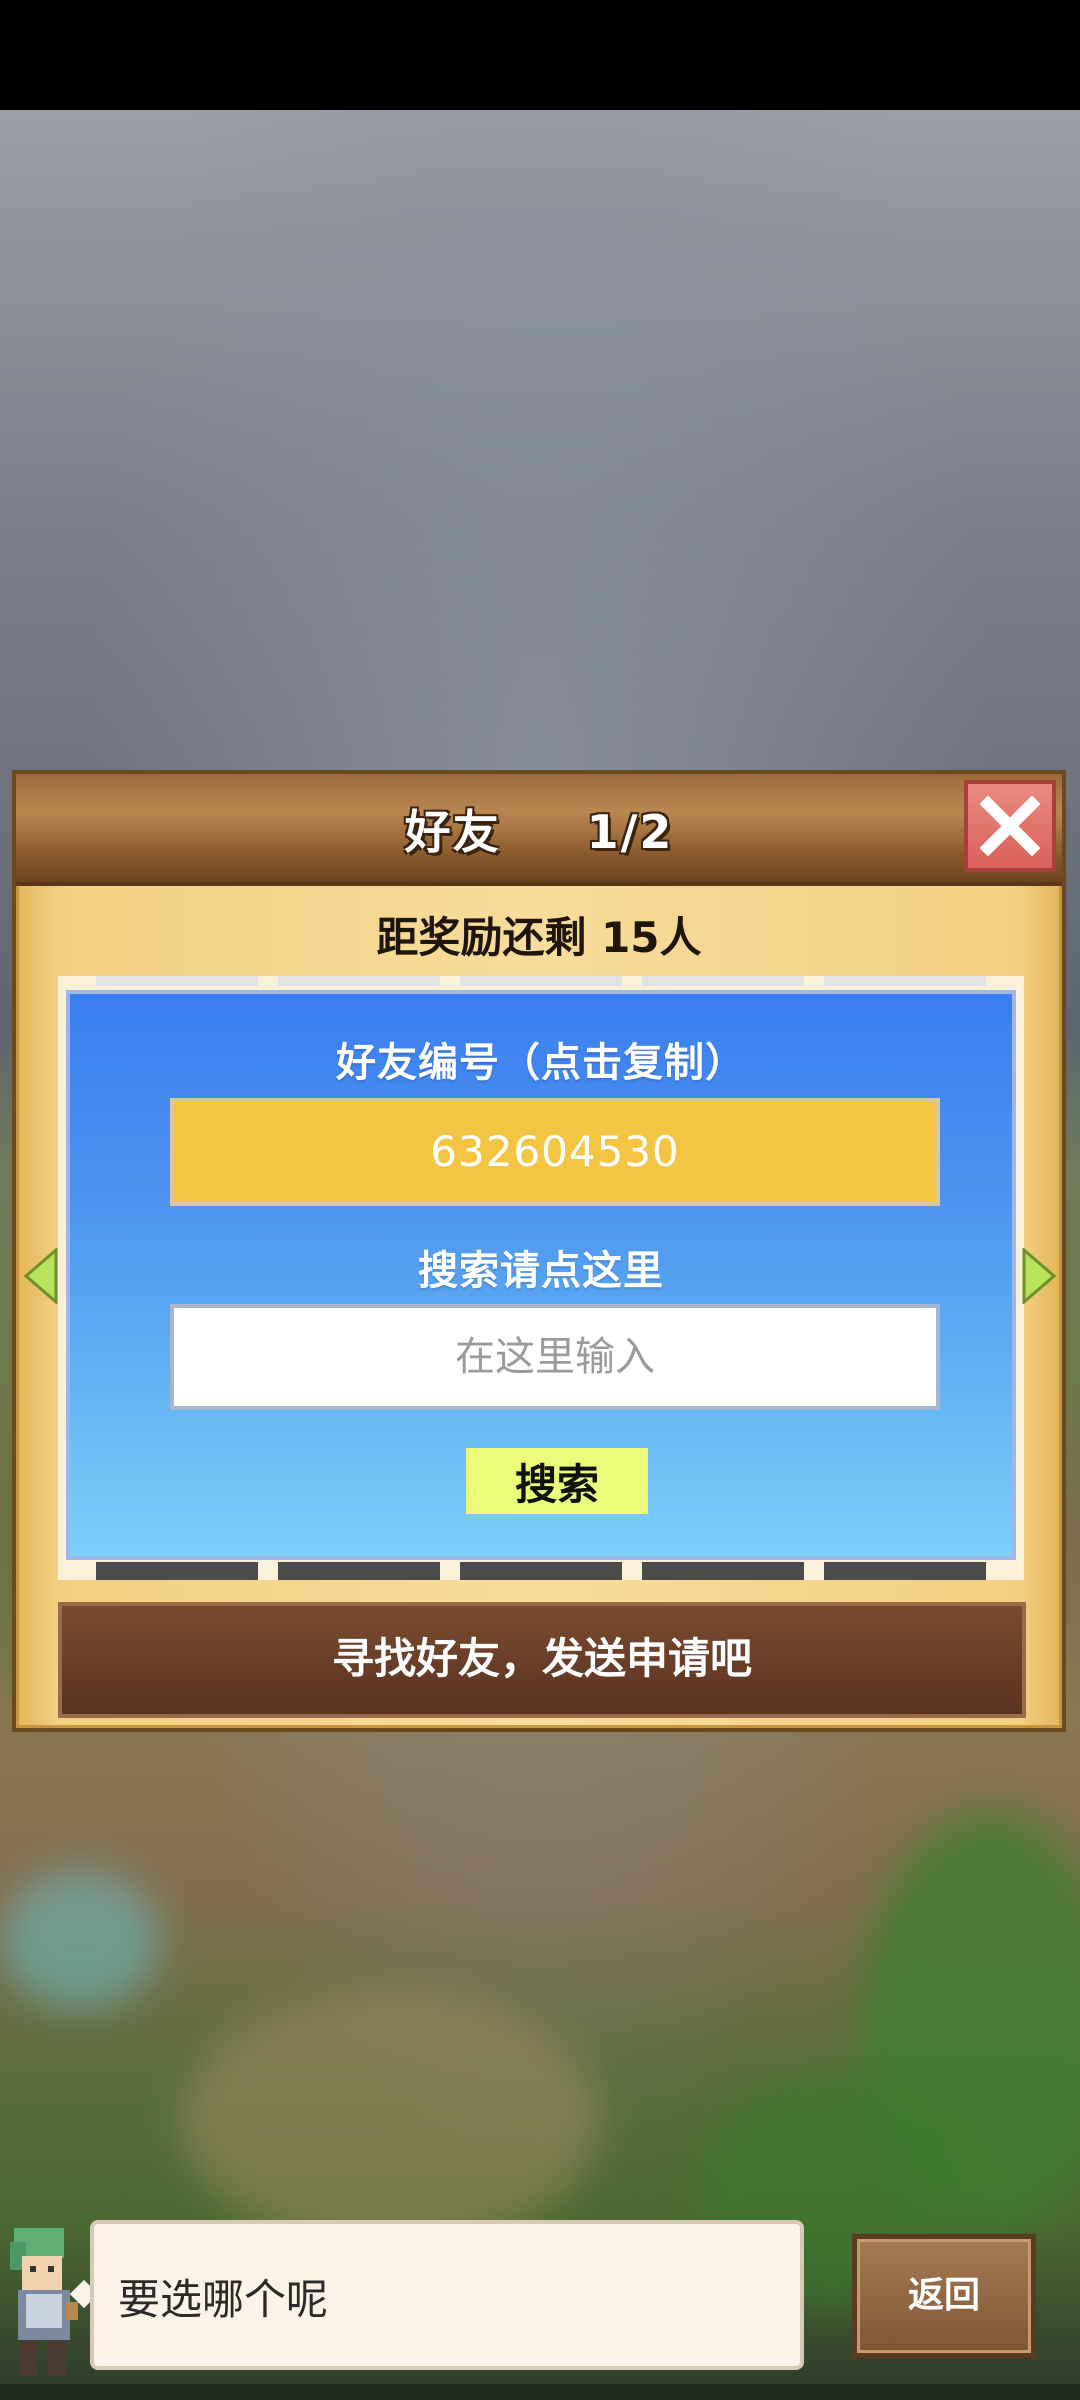  I want to click on back-button: 返回, so click(944, 2296).